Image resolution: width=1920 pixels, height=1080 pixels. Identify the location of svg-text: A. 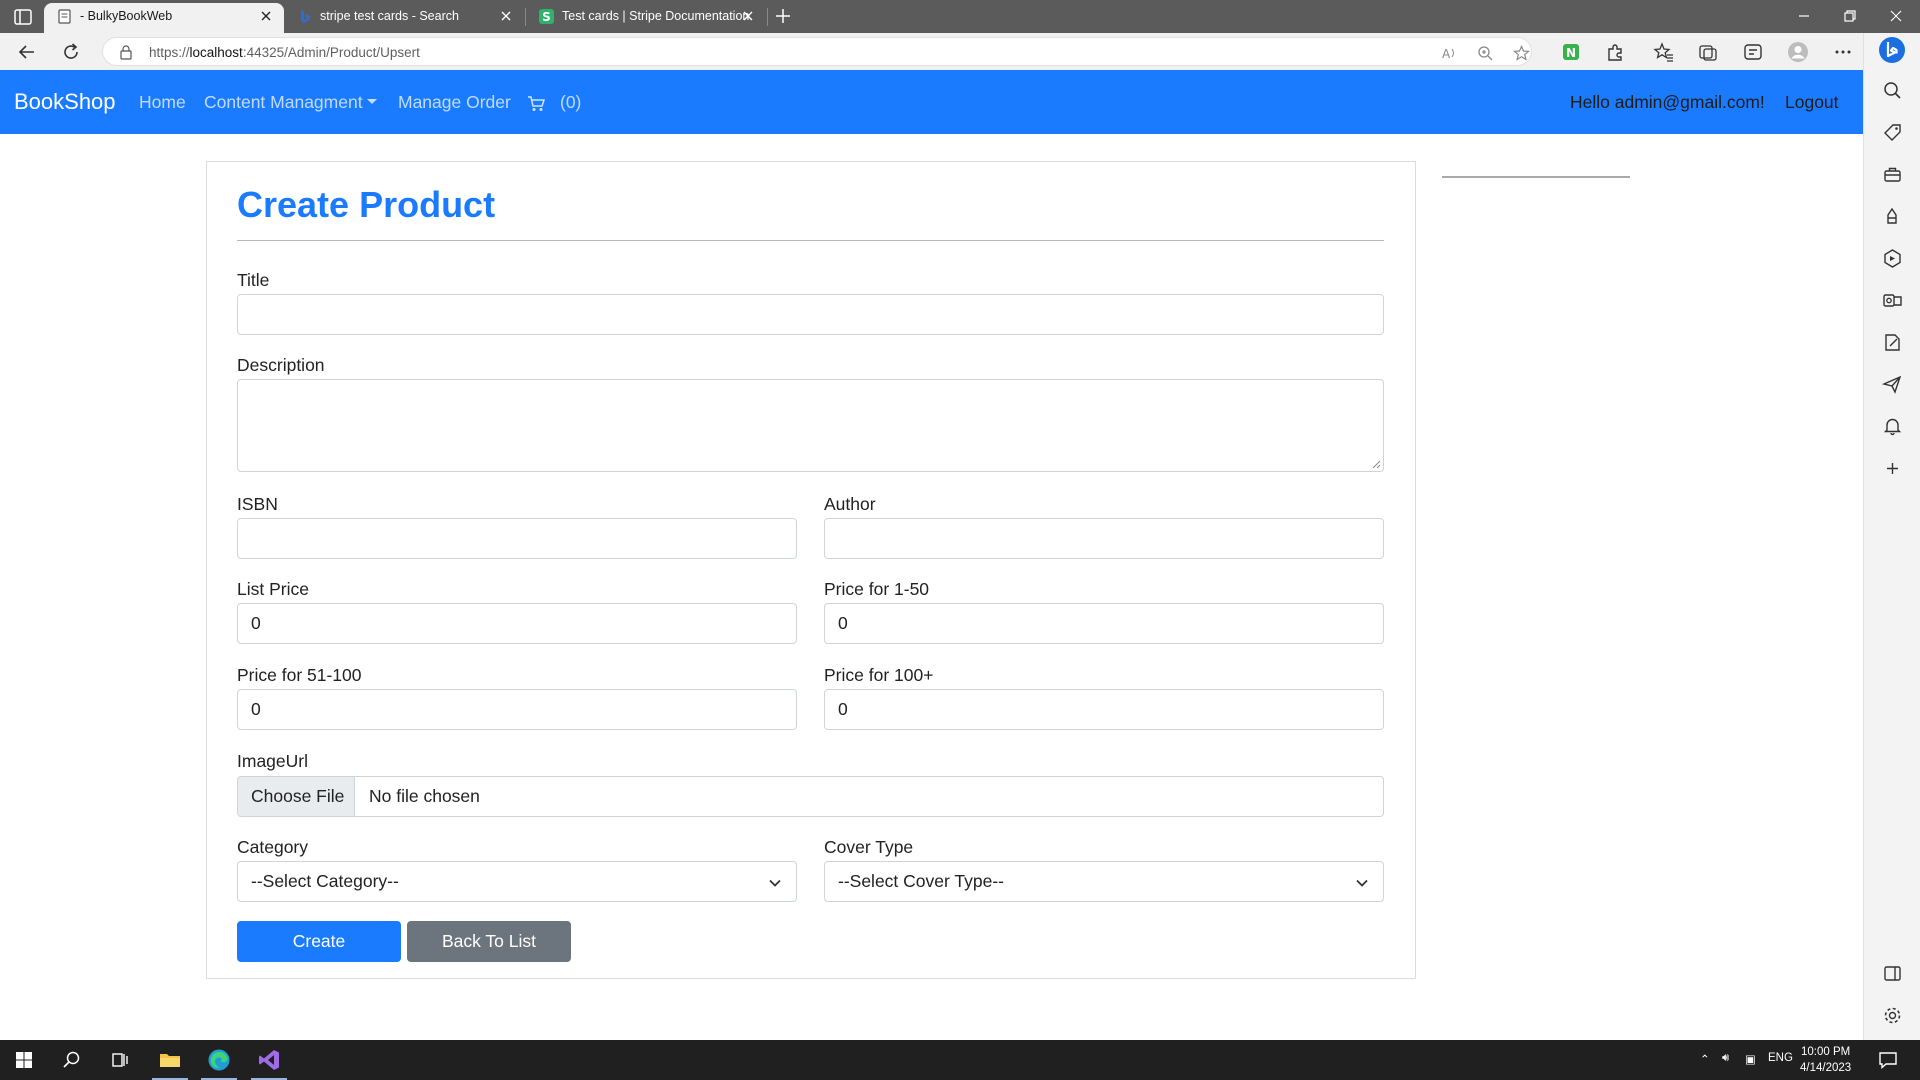
(1446, 54).